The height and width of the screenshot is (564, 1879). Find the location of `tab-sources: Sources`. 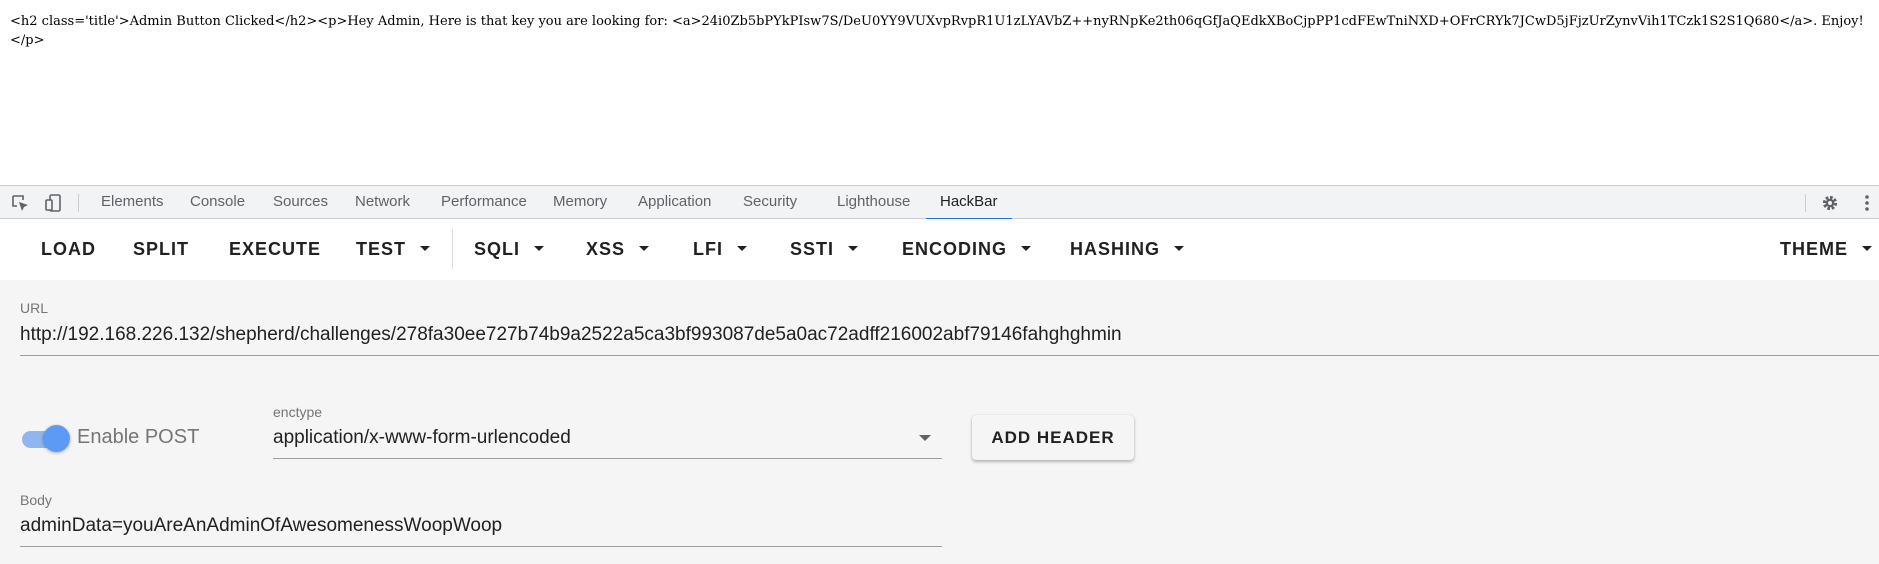

tab-sources: Sources is located at coordinates (300, 202).